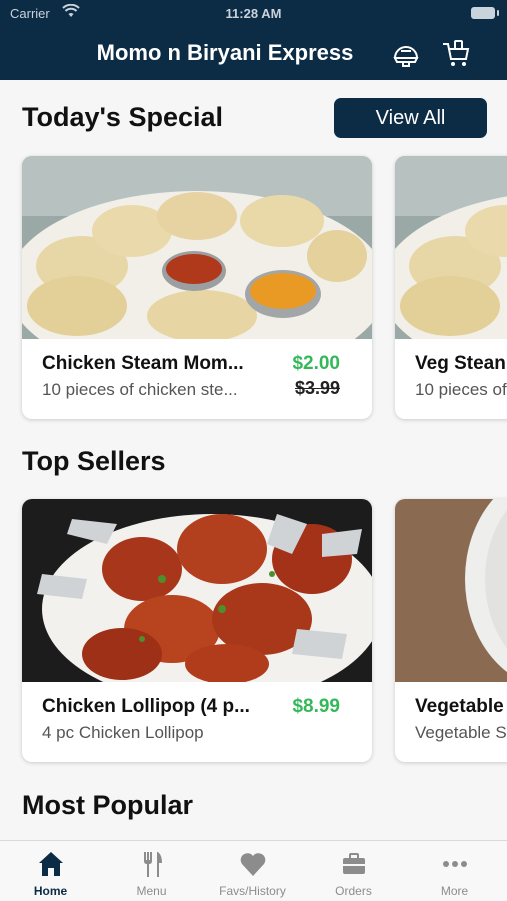  What do you see at coordinates (108, 805) in the screenshot?
I see `most-popular-title: Most Popular` at bounding box center [108, 805].